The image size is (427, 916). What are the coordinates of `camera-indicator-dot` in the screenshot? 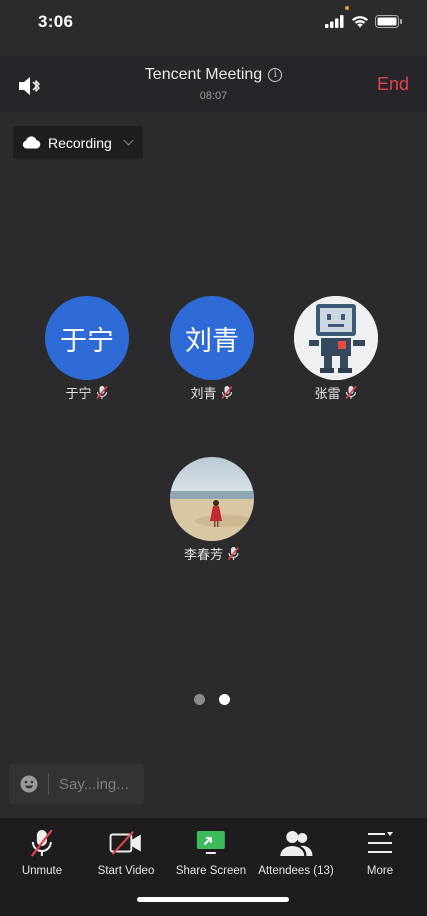 It's located at (347, 8).